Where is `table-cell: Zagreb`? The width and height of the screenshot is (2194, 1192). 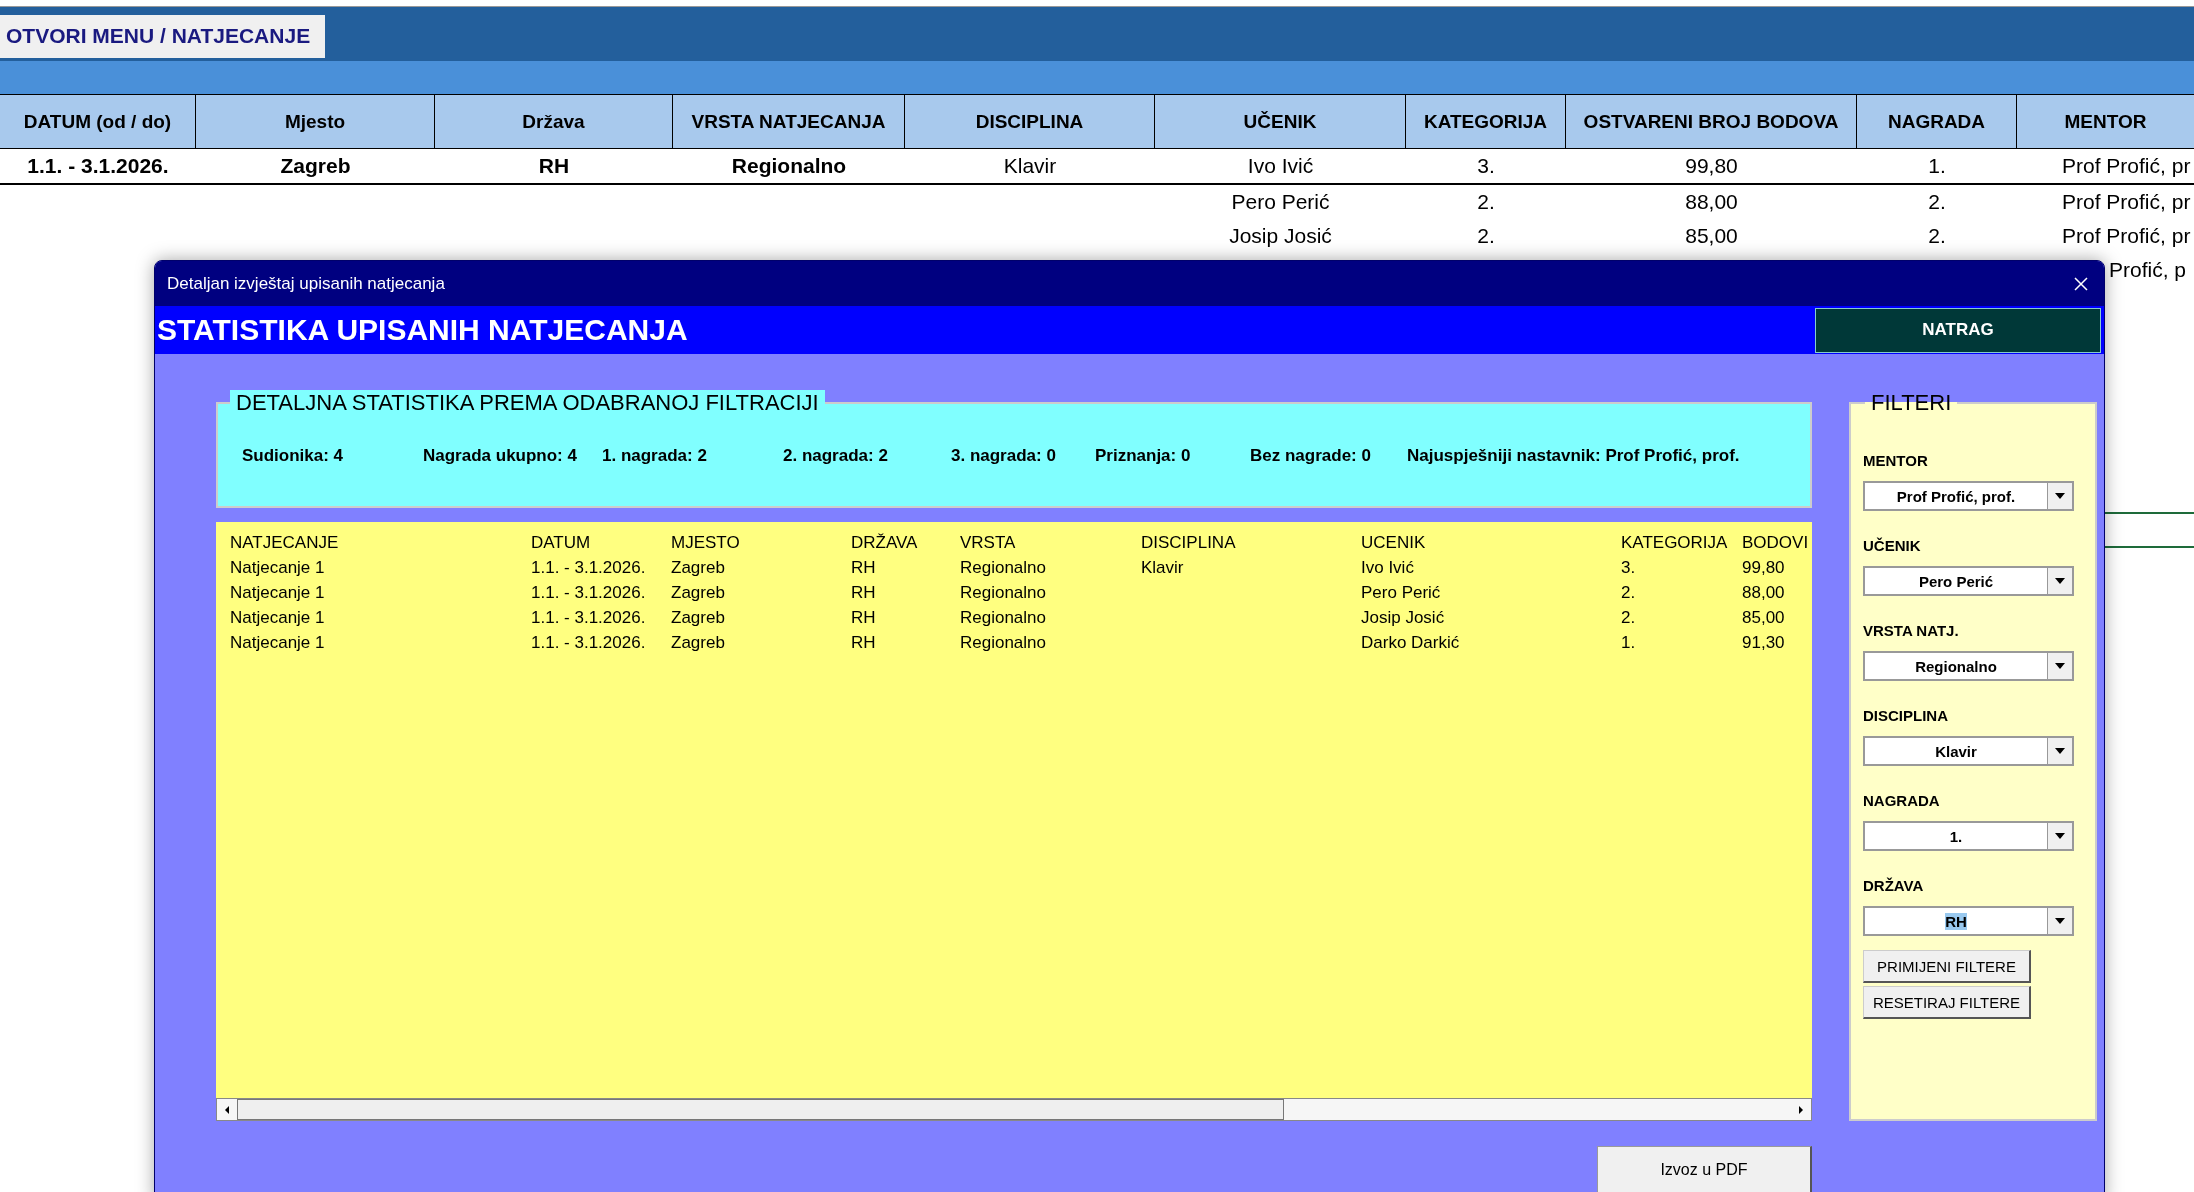
table-cell: Zagreb is located at coordinates (315, 166).